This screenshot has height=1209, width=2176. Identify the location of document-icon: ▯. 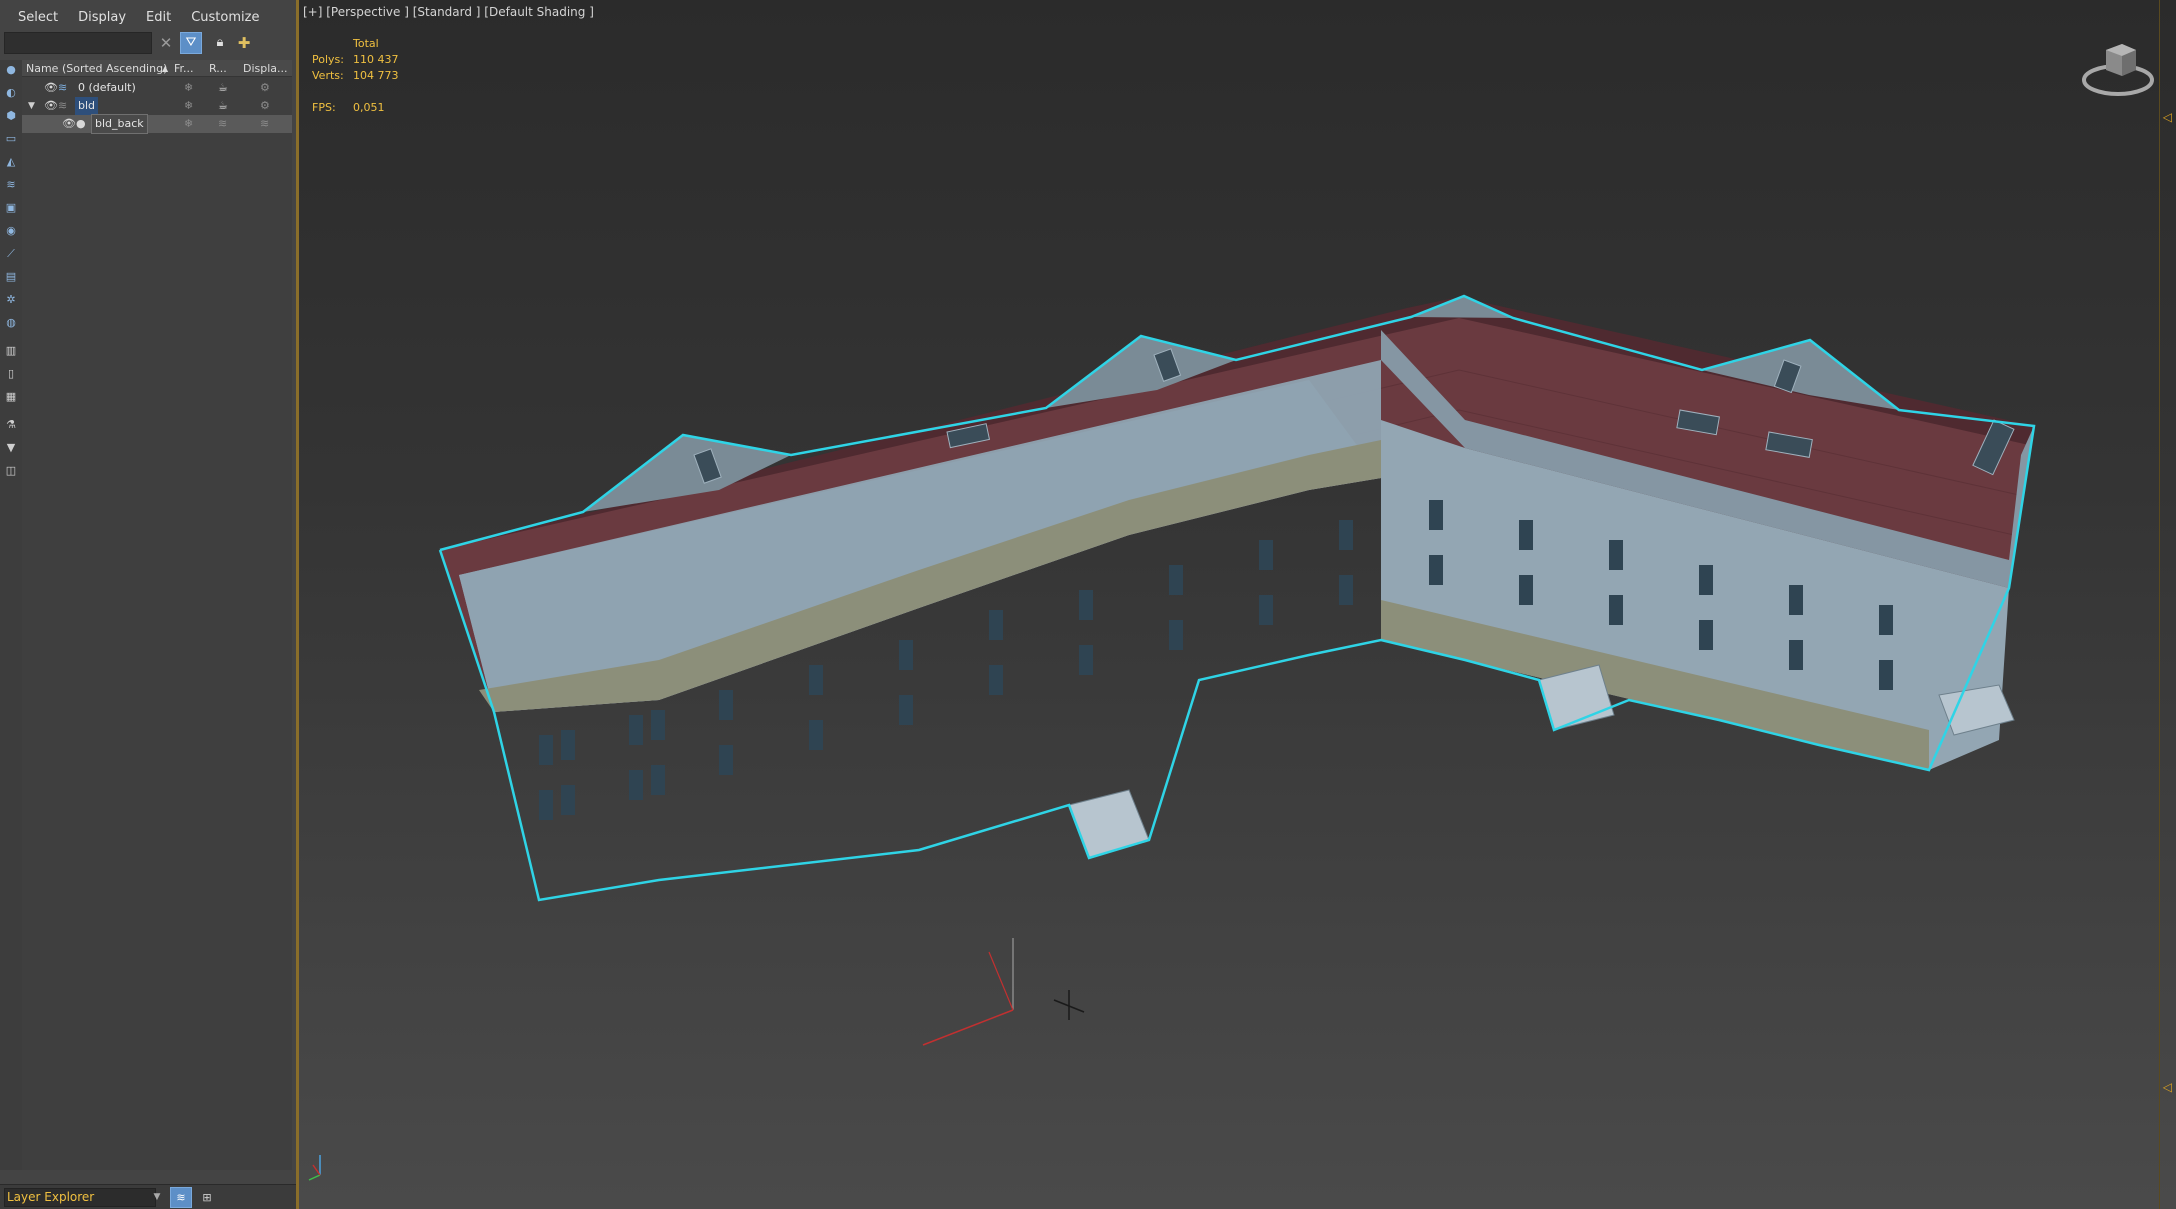
(11, 374).